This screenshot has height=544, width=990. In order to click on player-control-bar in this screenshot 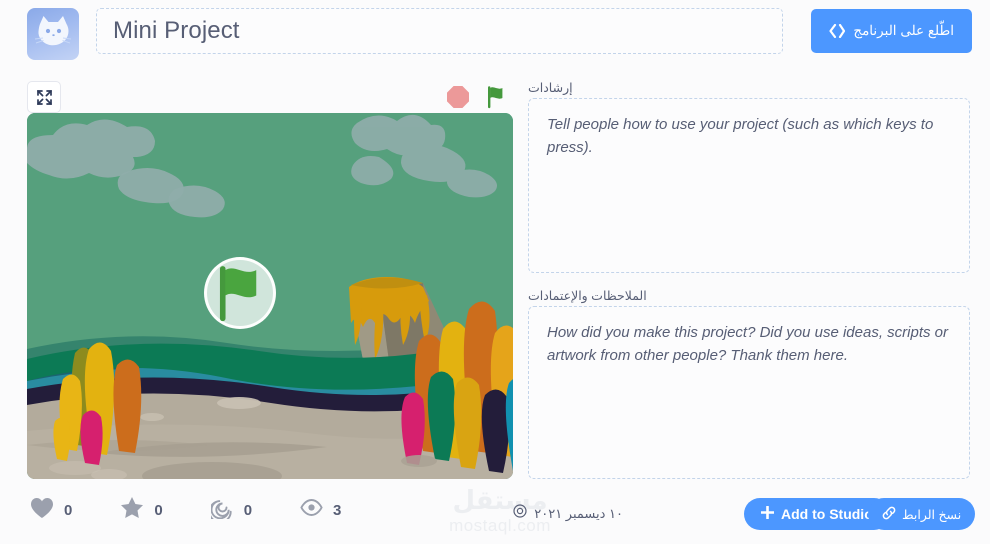, I will do `click(270, 97)`.